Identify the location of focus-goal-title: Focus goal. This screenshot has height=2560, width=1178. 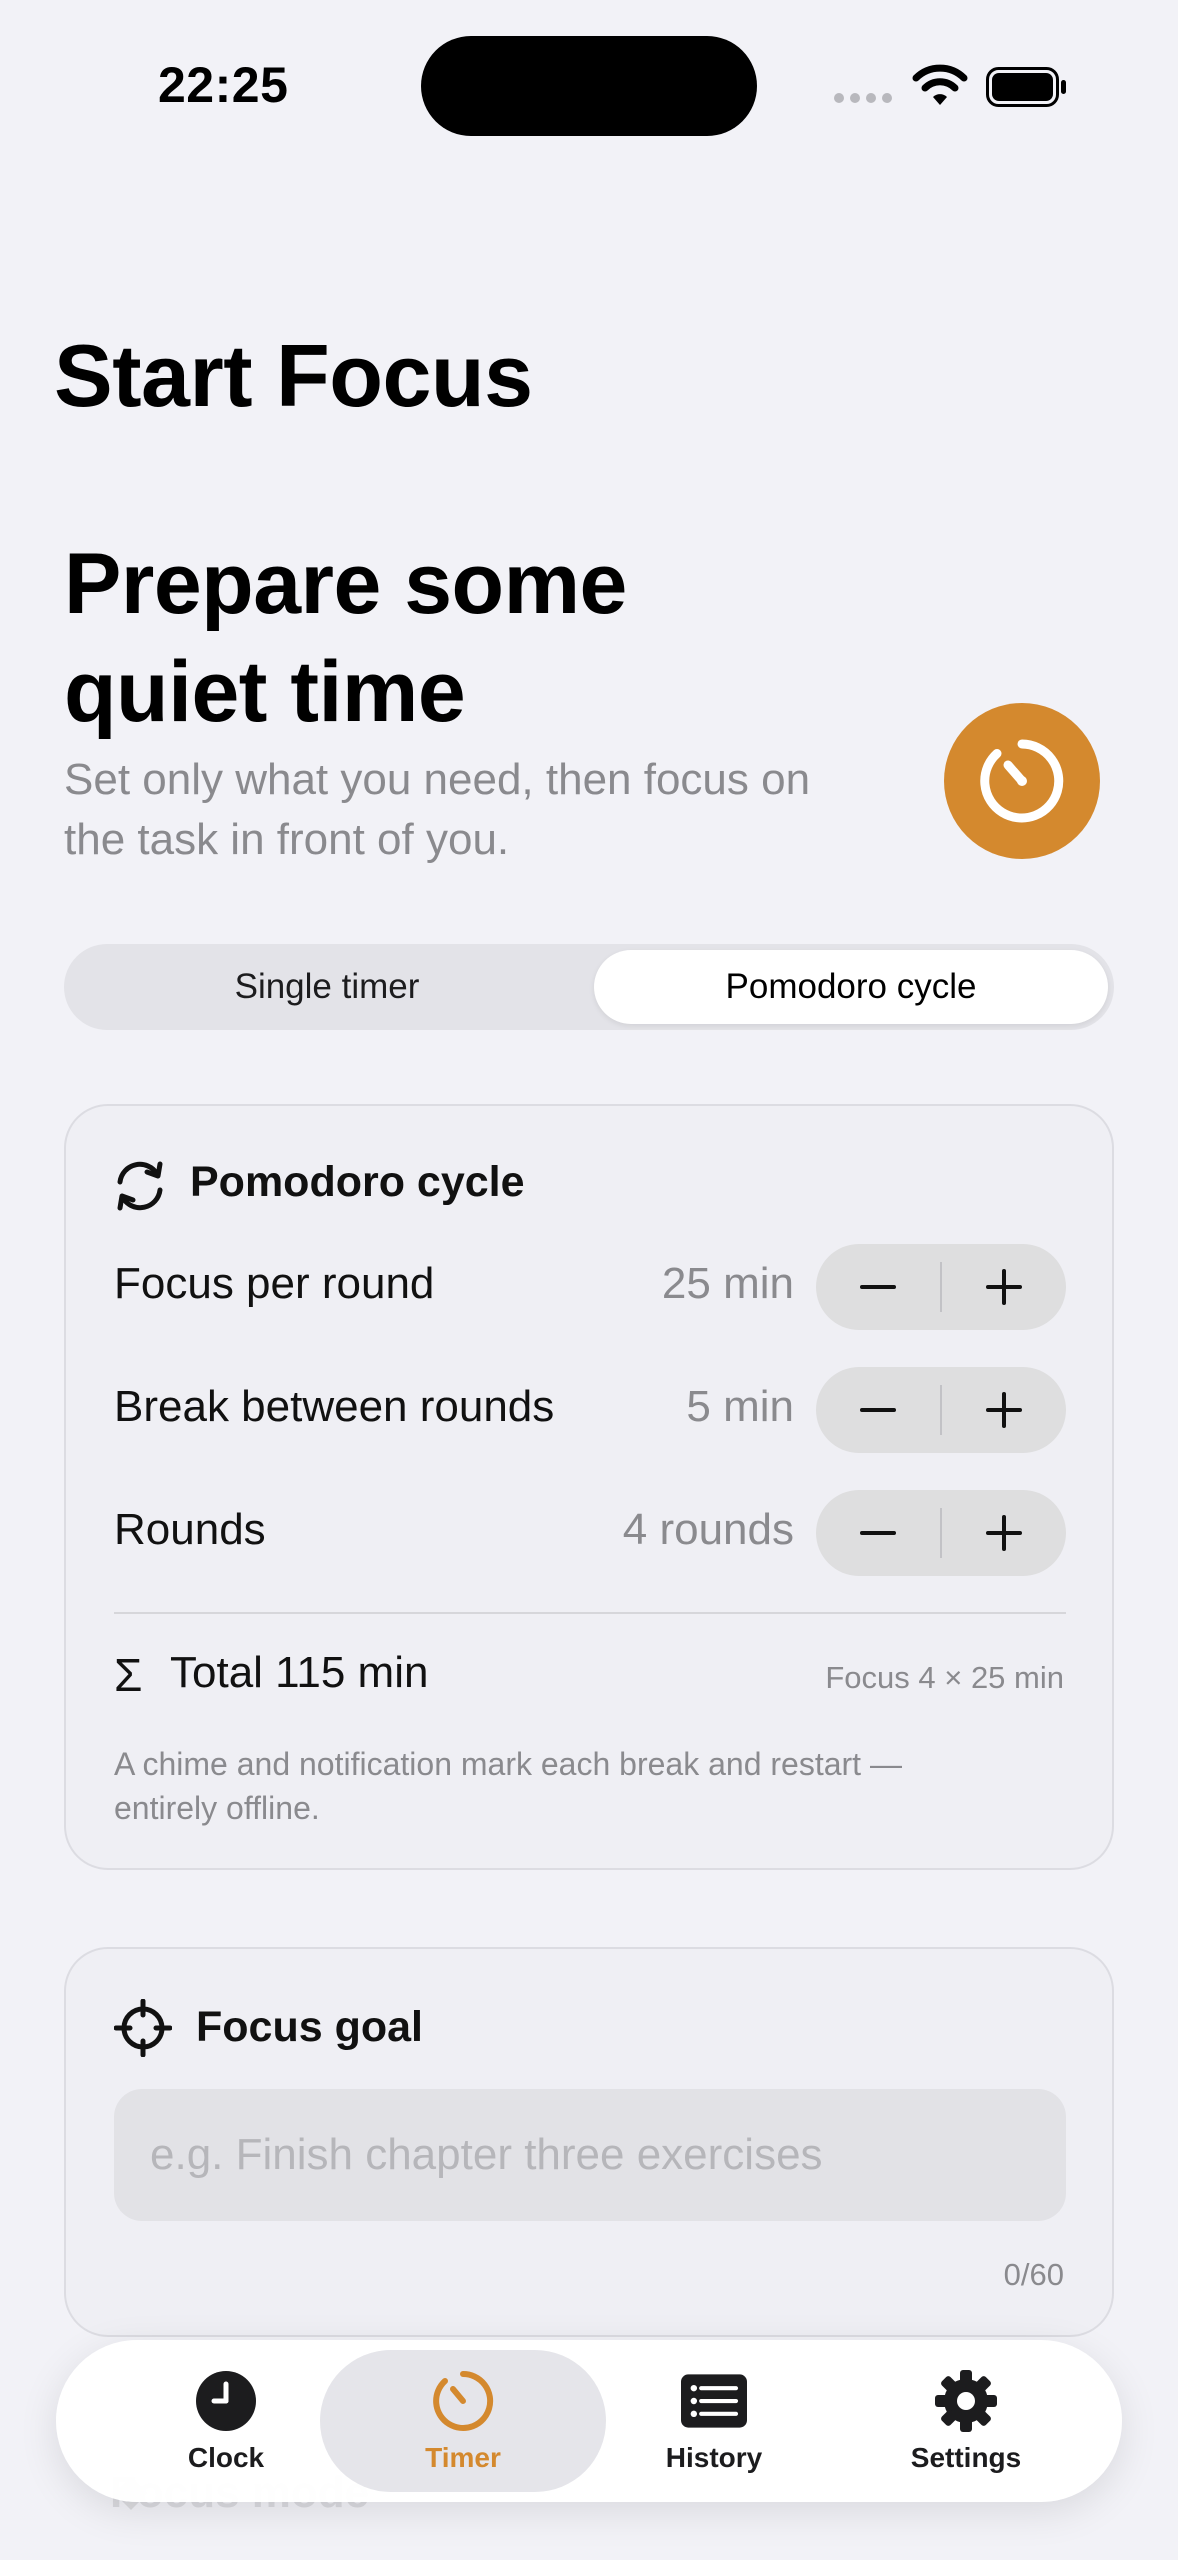
(309, 2027).